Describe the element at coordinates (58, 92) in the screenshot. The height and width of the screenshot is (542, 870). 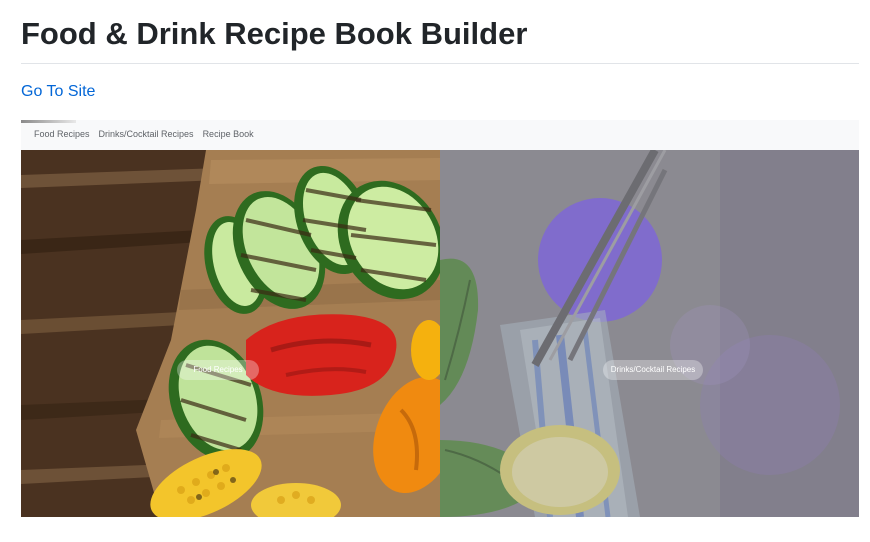
I see `go-to-site-link: Go To Site` at that location.